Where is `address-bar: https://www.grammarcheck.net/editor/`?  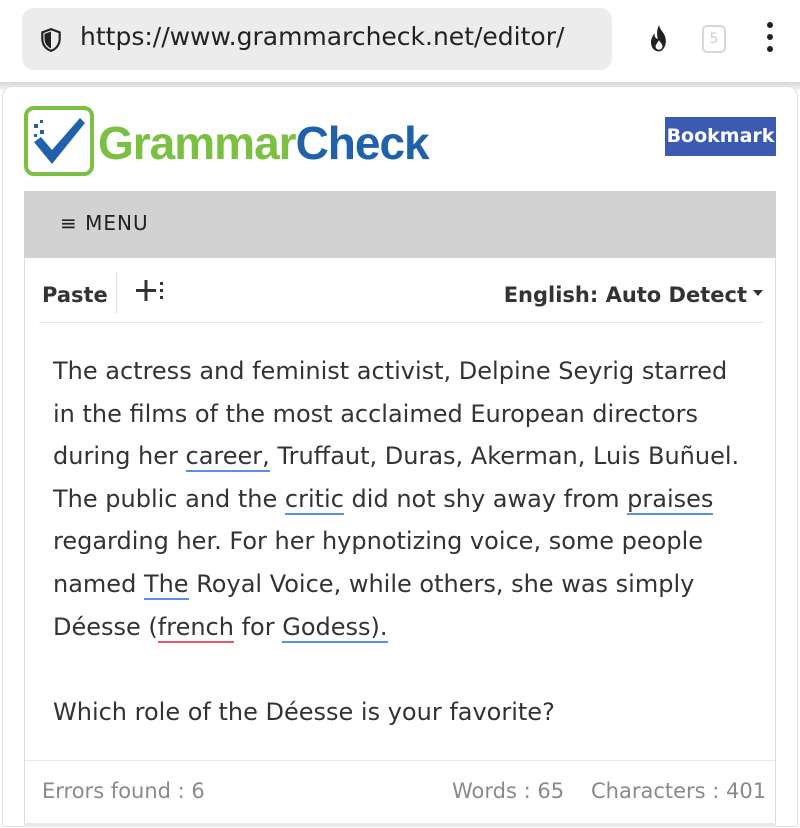 address-bar: https://www.grammarcheck.net/editor/ is located at coordinates (317, 39).